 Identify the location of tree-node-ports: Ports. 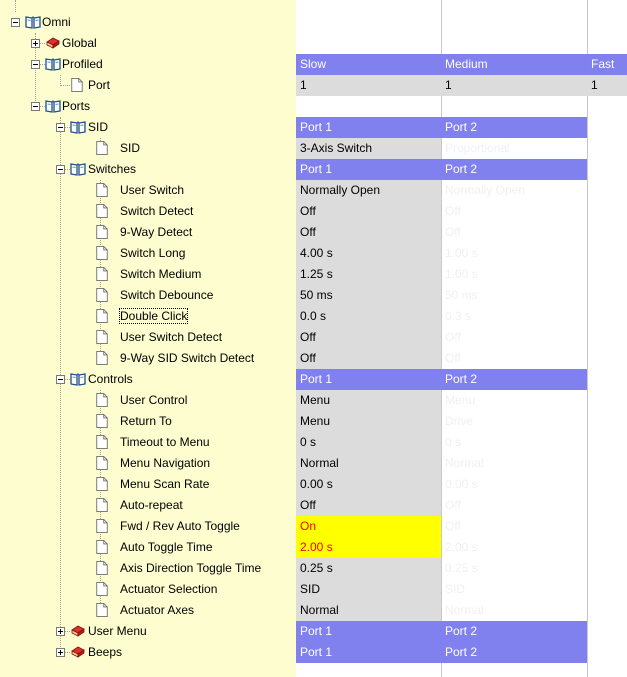
(148, 106).